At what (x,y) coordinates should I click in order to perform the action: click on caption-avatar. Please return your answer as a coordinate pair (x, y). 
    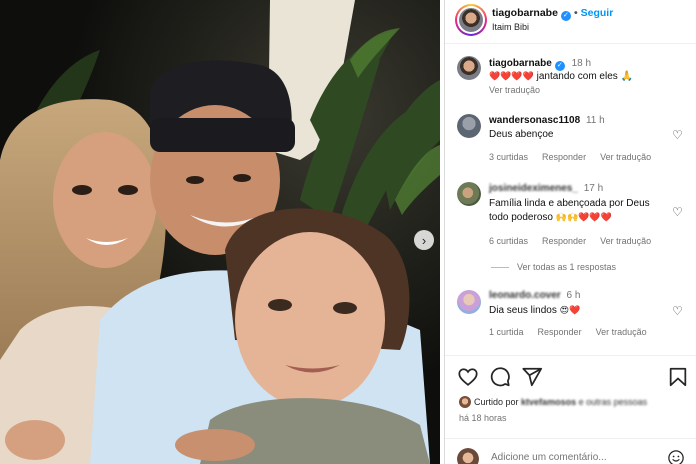
    Looking at the image, I should click on (469, 68).